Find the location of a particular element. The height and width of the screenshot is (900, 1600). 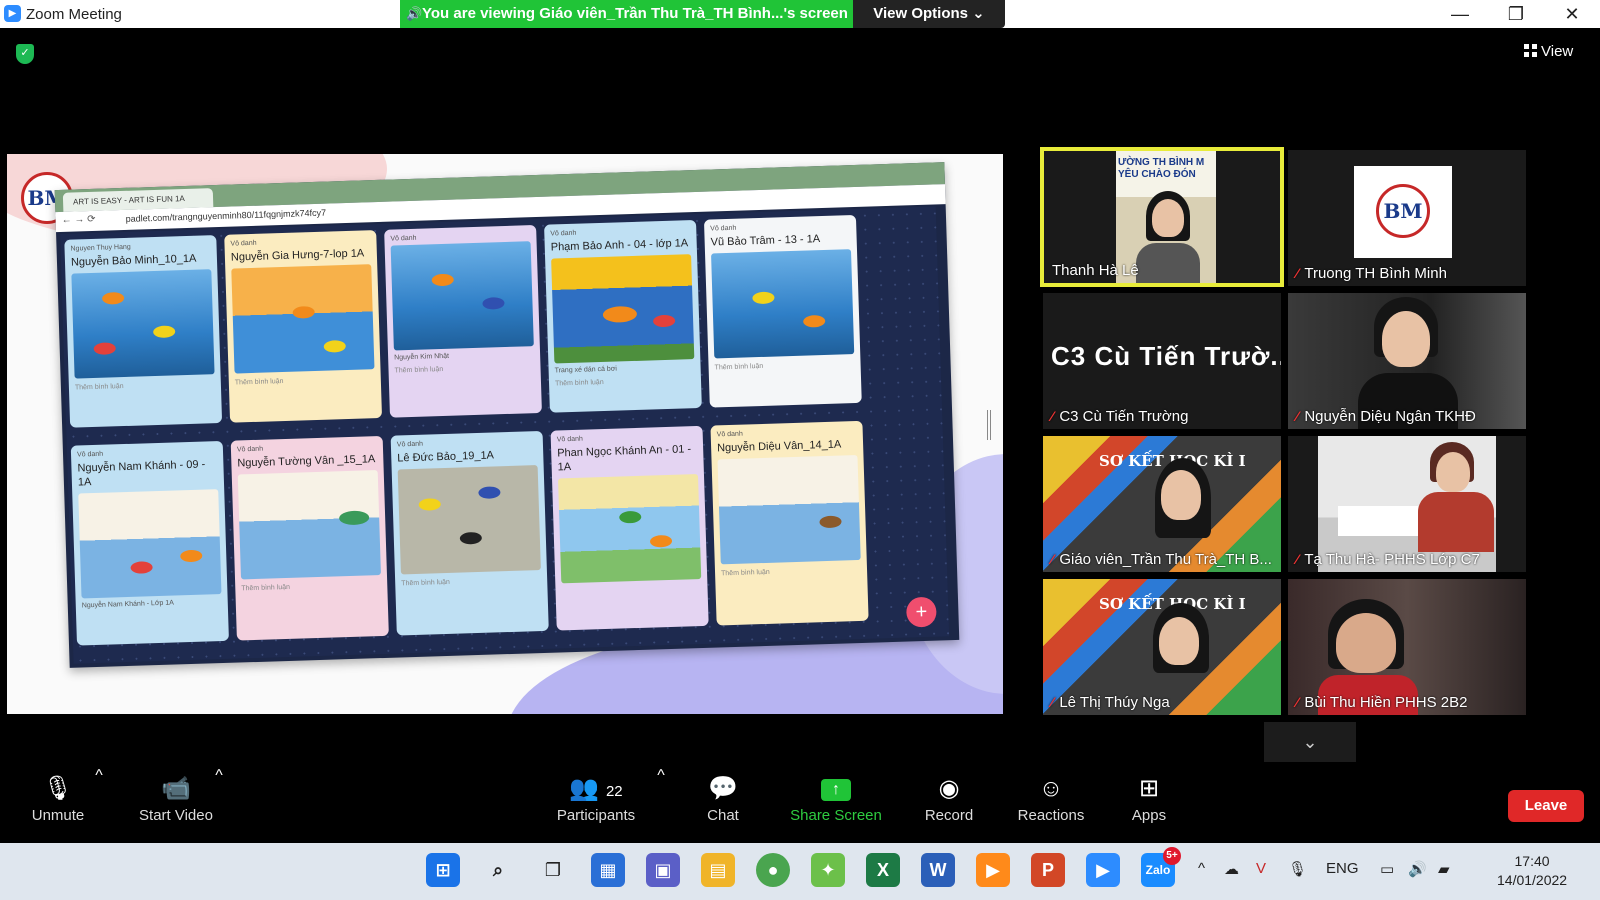

view-label: View is located at coordinates (1557, 51).